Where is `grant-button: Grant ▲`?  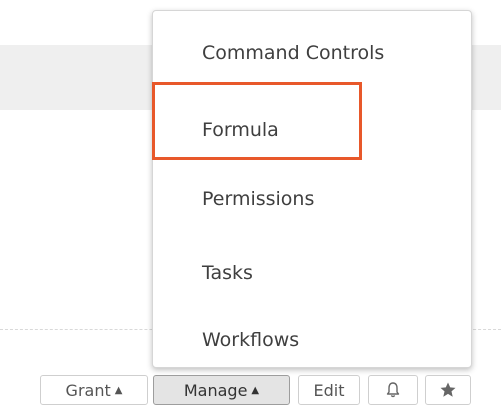 grant-button: Grant ▲ is located at coordinates (94, 390).